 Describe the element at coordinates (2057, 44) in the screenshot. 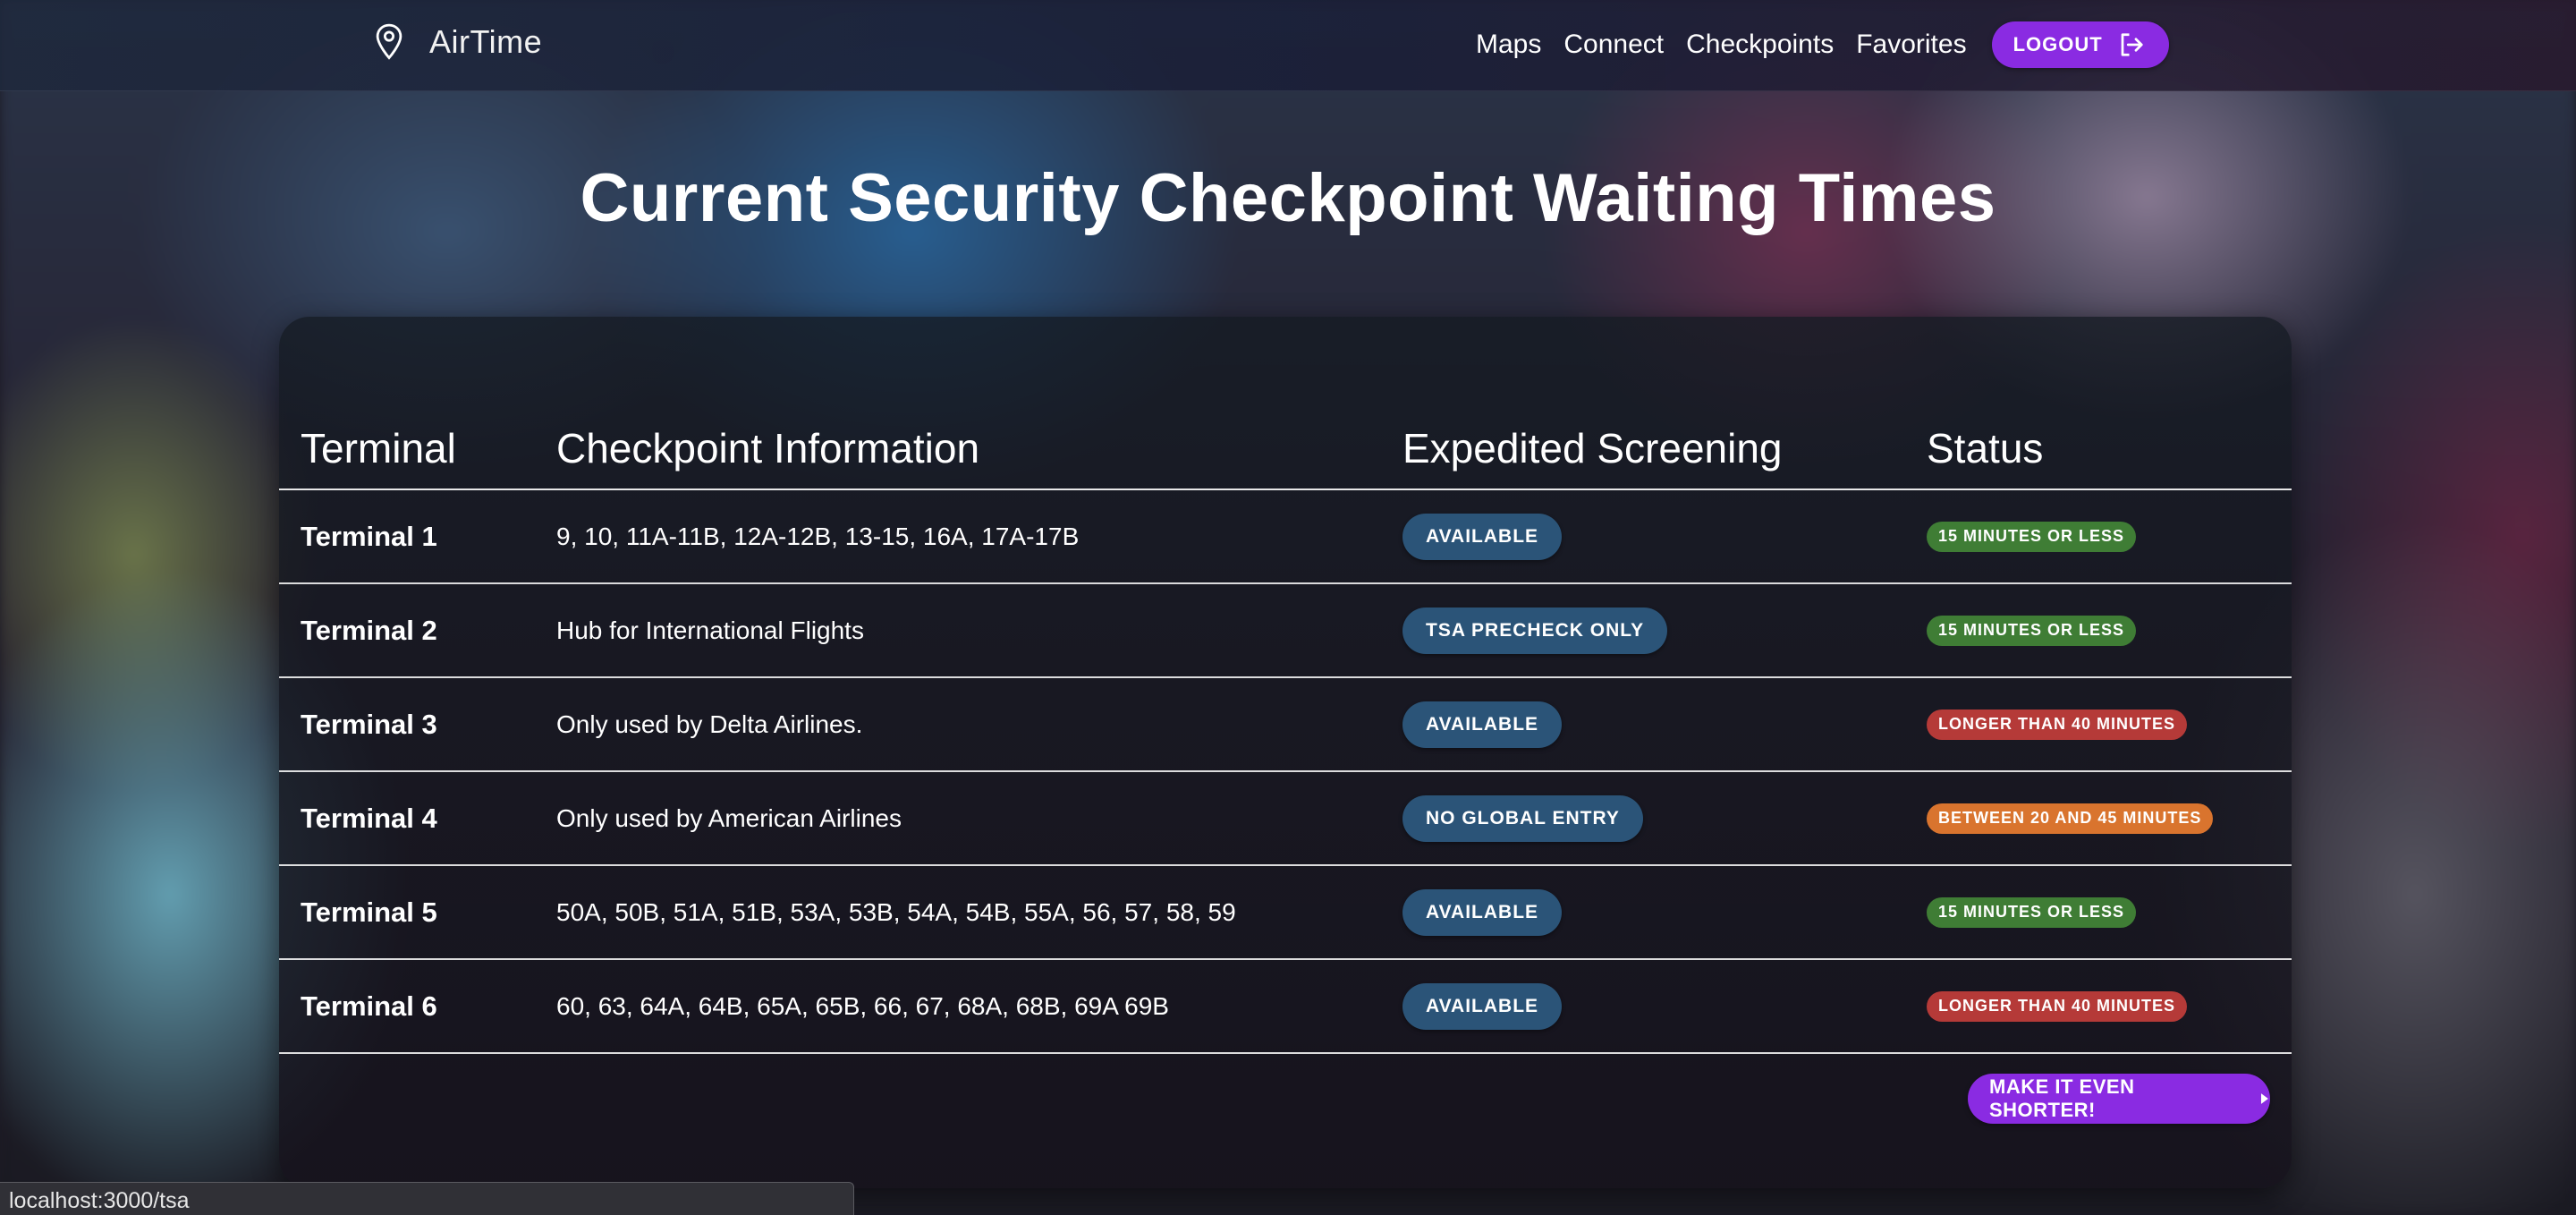

I see `logout-label: LOGOUT` at that location.